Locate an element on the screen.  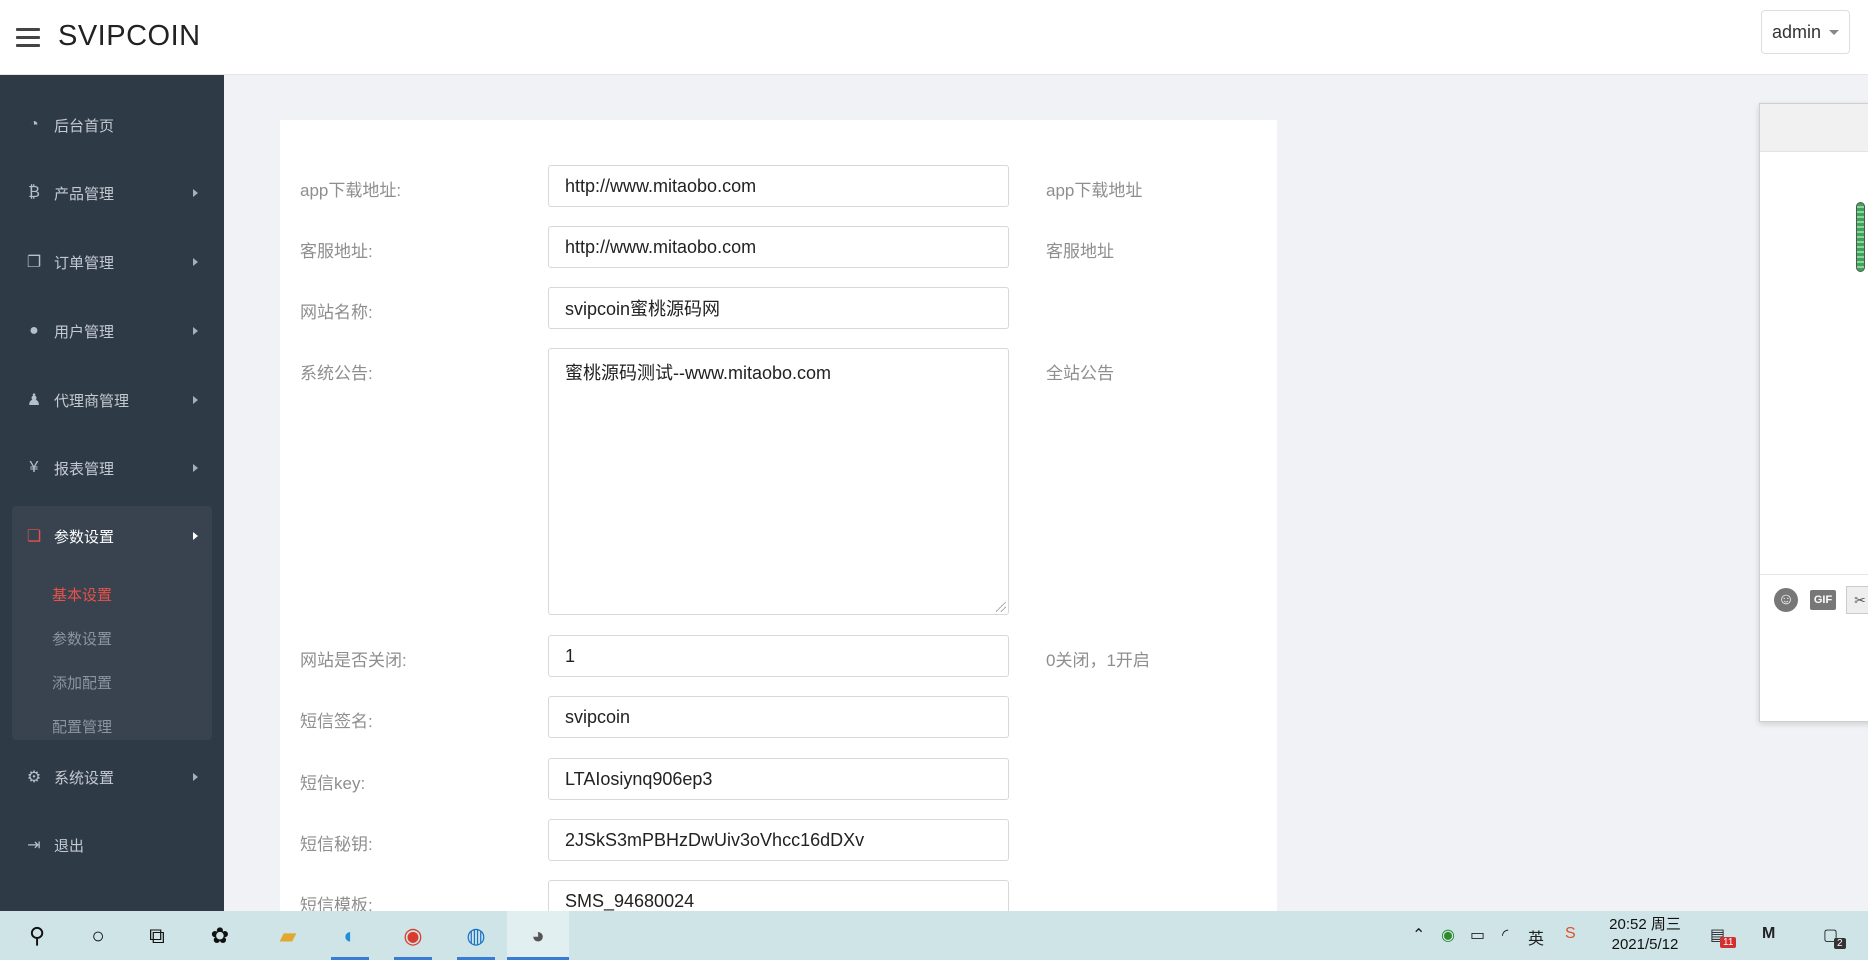
bitcoin-icon: ₿ is located at coordinates (34, 192).